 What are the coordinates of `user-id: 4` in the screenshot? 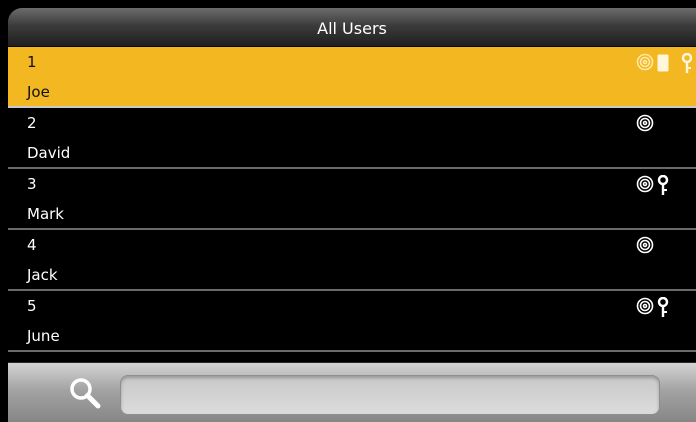 It's located at (32, 245).